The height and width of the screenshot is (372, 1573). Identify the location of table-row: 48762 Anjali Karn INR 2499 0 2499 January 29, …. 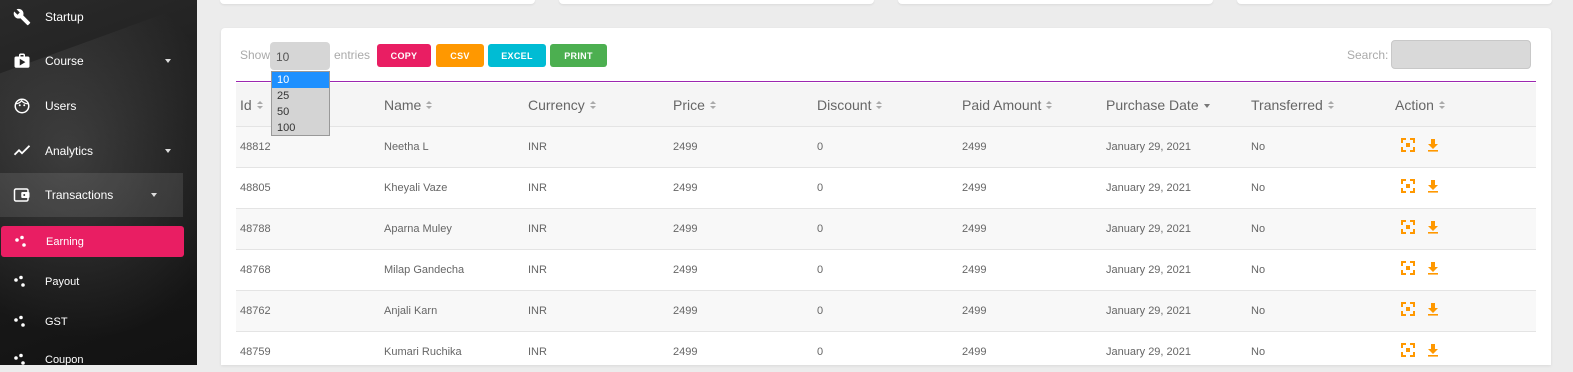
(886, 310).